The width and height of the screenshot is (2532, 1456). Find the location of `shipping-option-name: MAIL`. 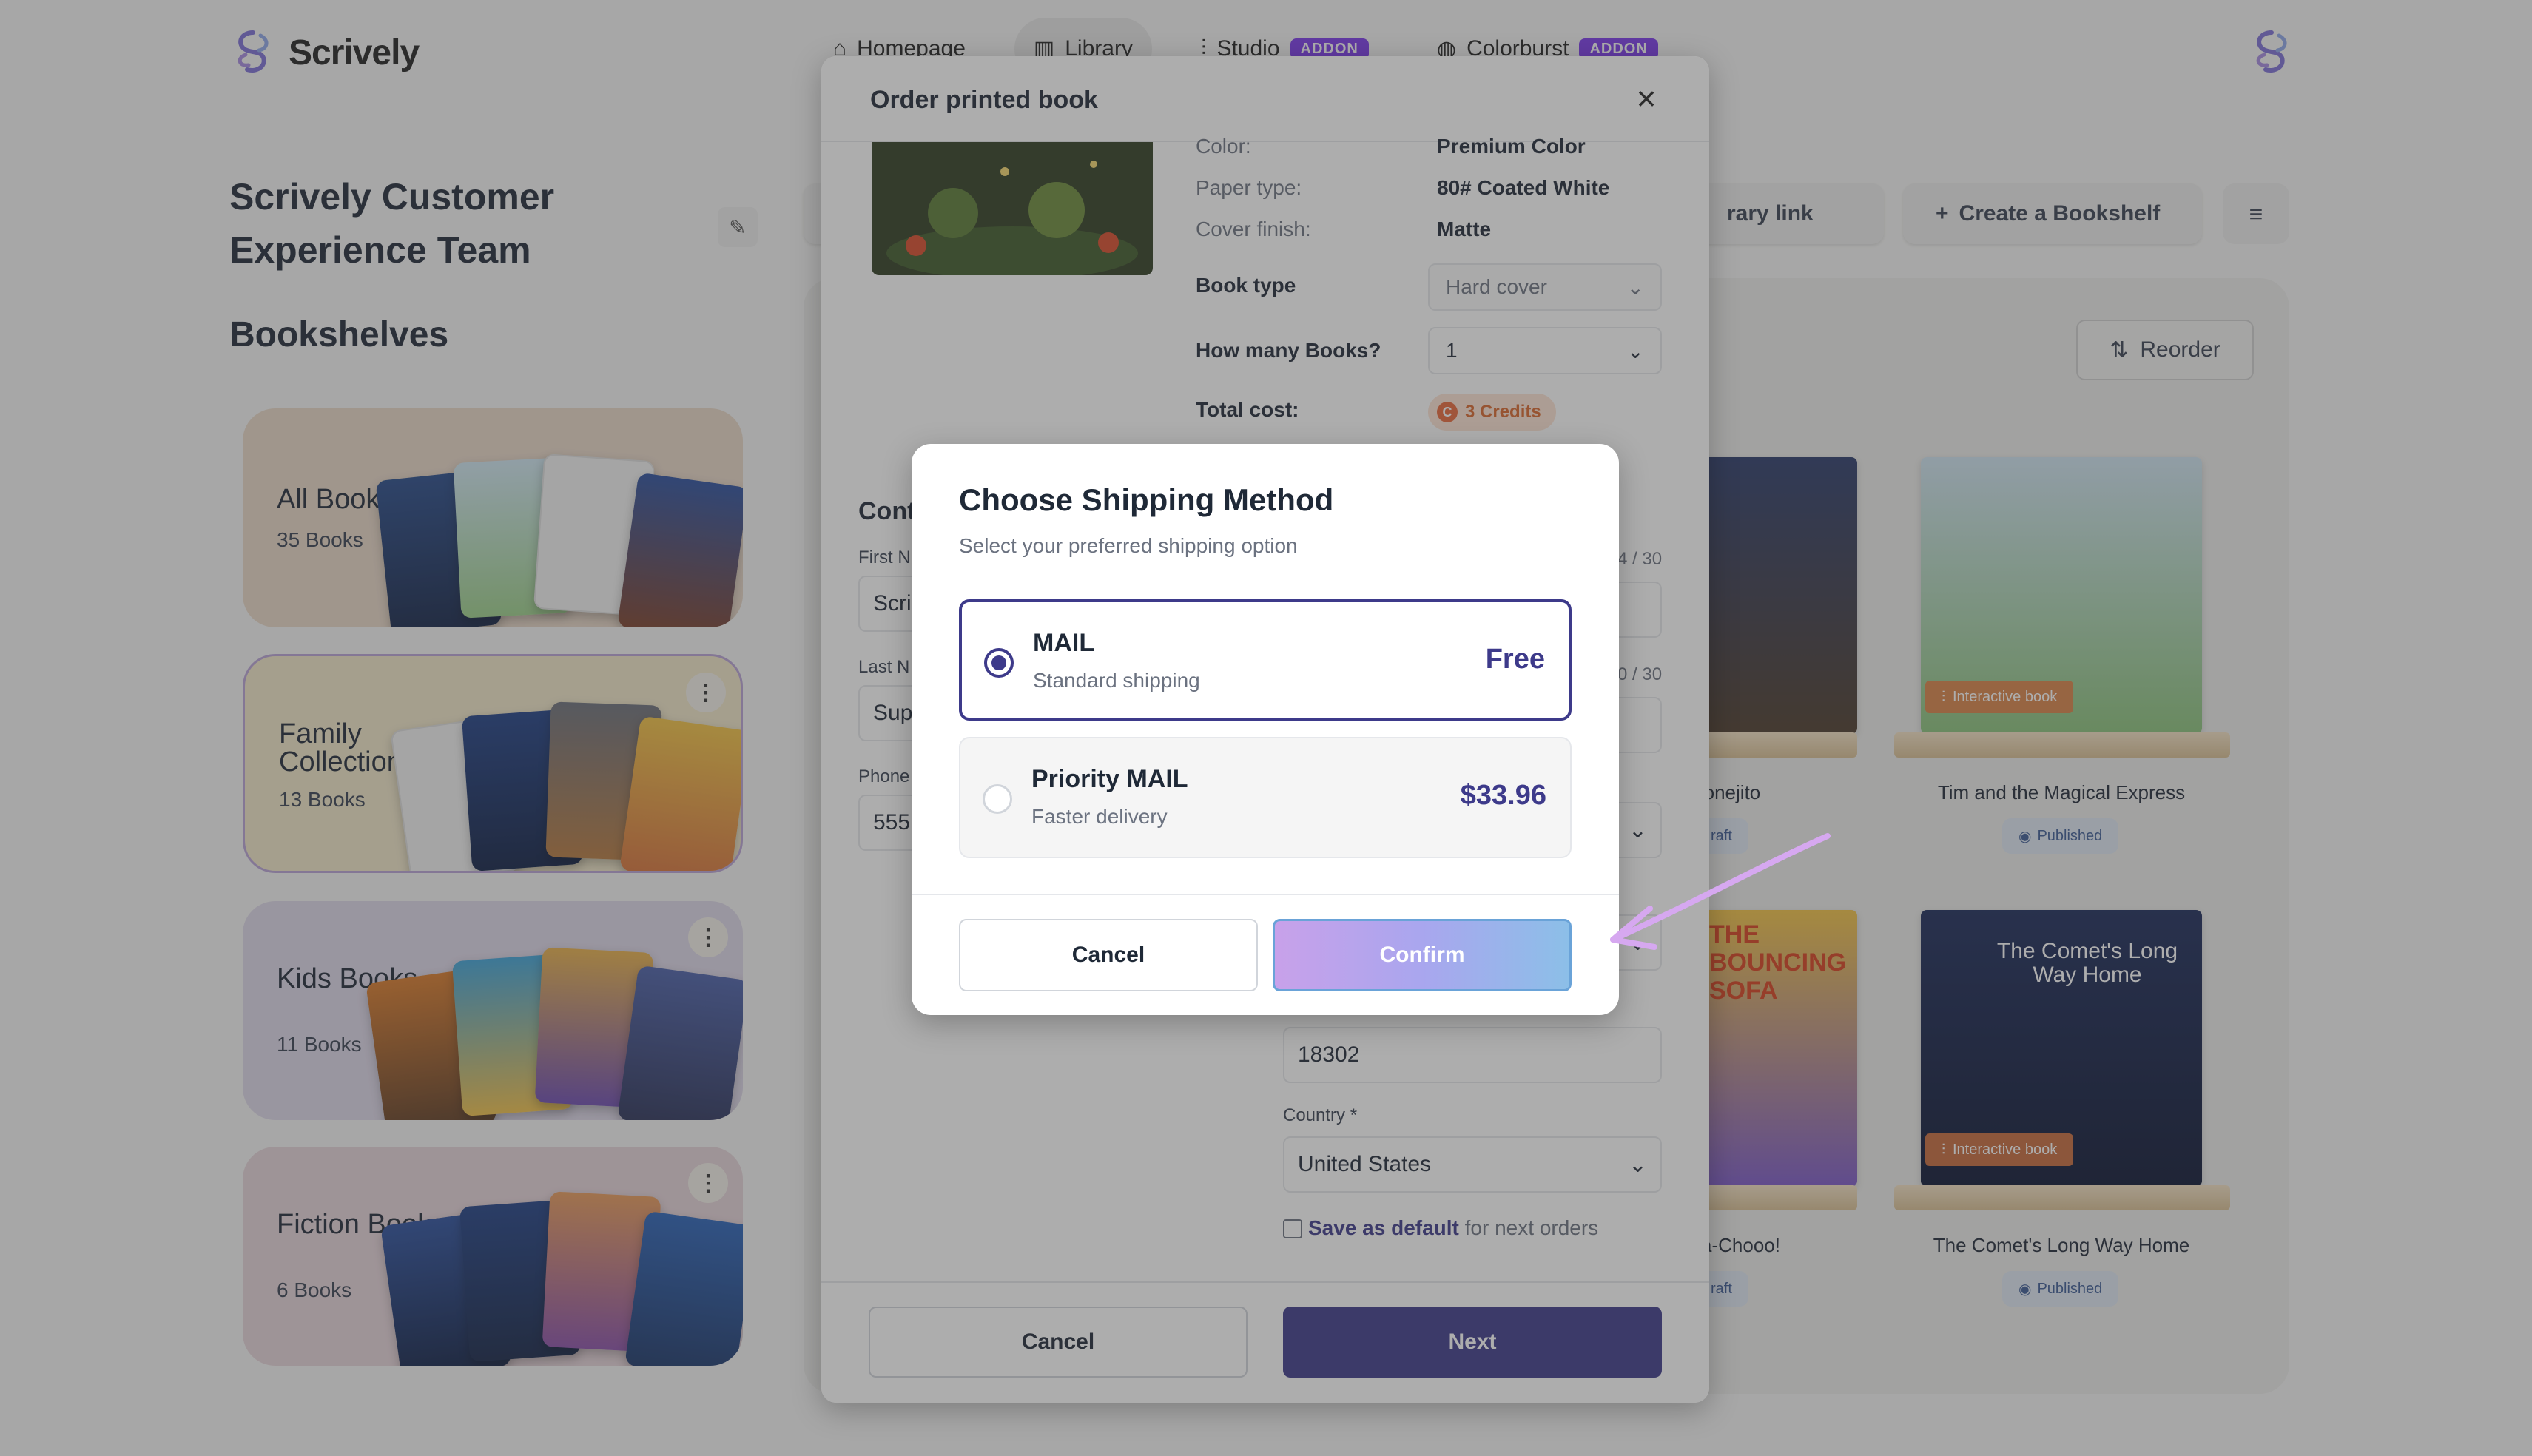

shipping-option-name: MAIL is located at coordinates (1064, 643).